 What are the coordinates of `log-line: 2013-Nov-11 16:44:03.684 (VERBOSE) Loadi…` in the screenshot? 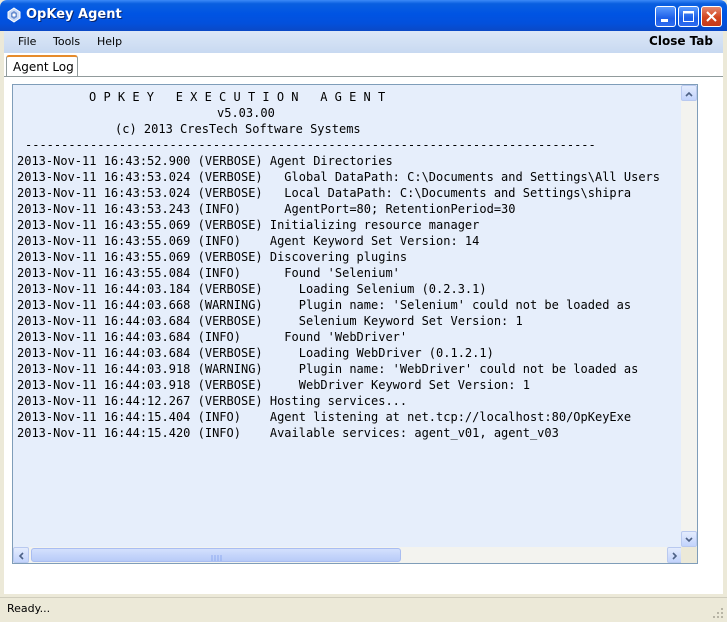 It's located at (255, 353).